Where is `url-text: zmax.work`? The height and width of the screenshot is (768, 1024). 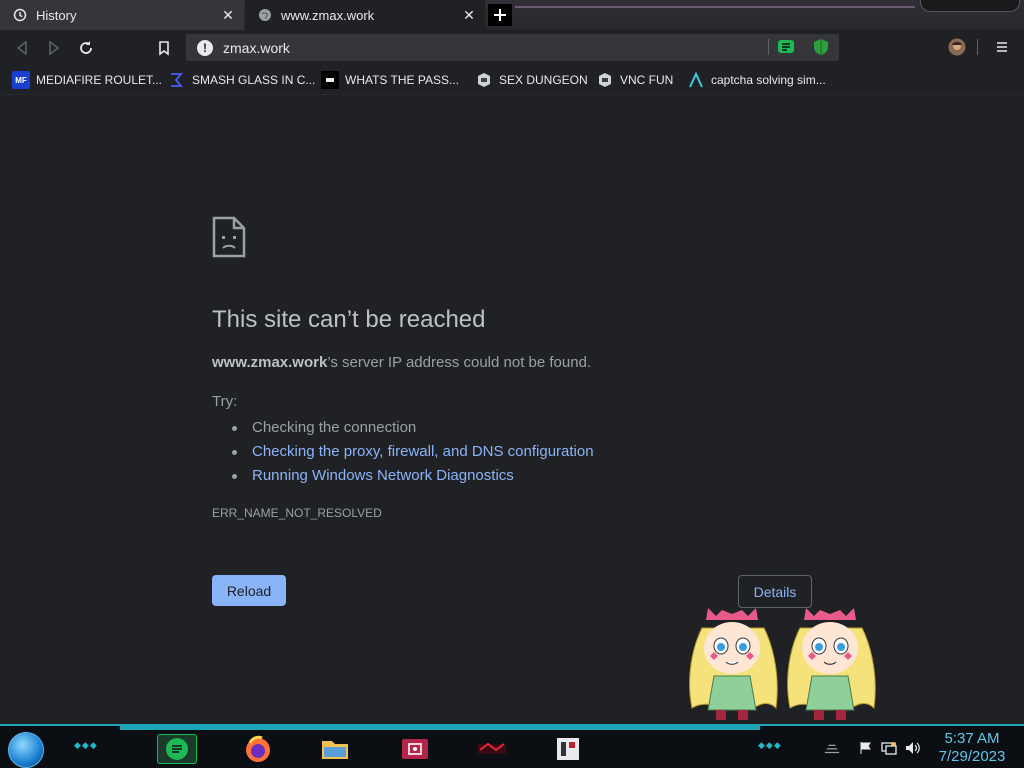 url-text: zmax.work is located at coordinates (531, 48).